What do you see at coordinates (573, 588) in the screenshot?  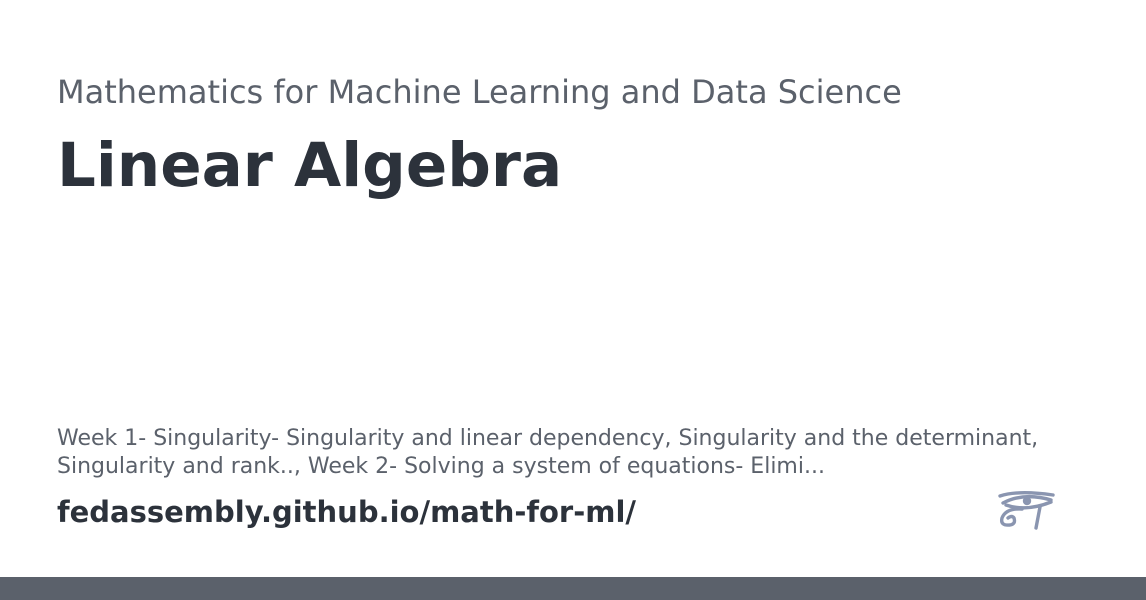 I see `footer-bar` at bounding box center [573, 588].